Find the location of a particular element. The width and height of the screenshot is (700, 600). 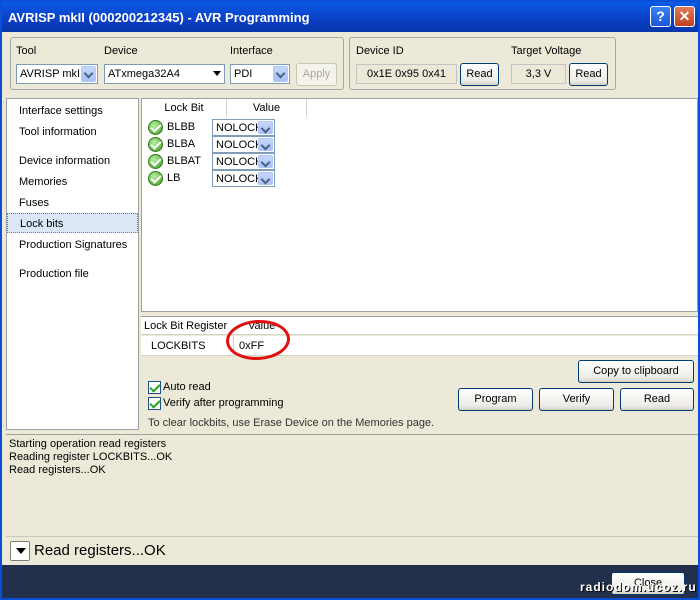

sidebar-item-lock-bits: Lock bits is located at coordinates (72, 223).